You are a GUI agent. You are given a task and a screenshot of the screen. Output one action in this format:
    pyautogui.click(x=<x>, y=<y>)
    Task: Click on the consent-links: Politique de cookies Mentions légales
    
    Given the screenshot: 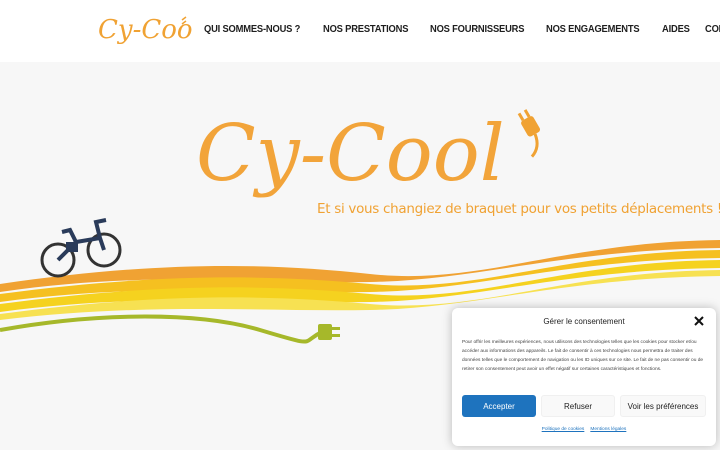 What is the action you would take?
    pyautogui.click(x=584, y=429)
    